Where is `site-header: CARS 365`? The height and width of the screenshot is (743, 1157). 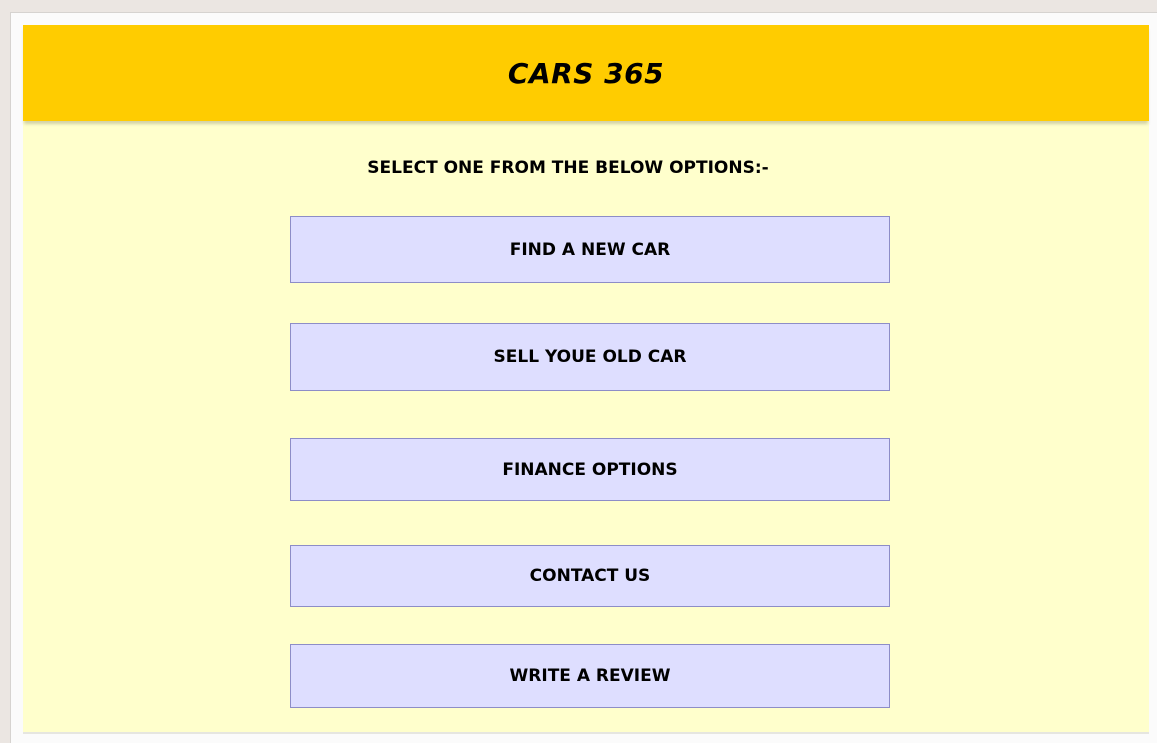 site-header: CARS 365 is located at coordinates (586, 73).